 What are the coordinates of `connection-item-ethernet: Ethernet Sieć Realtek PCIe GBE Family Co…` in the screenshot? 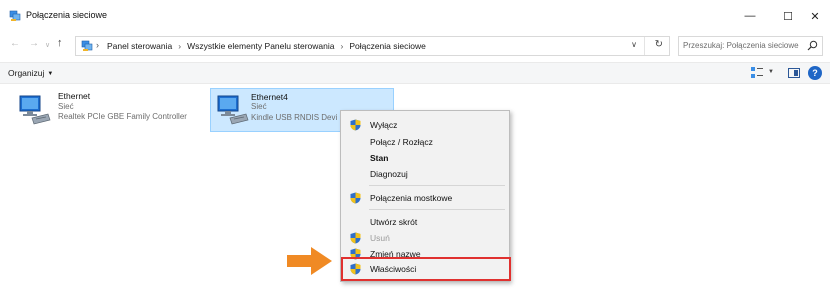 It's located at (108, 111).